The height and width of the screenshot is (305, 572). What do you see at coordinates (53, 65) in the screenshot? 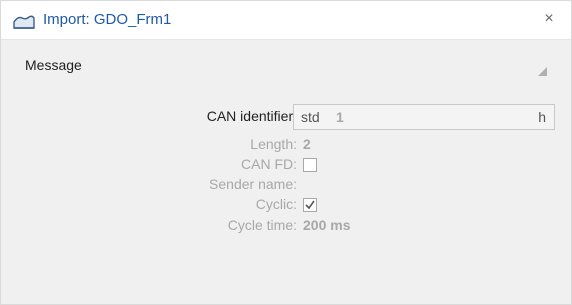
I see `section-title: Message` at bounding box center [53, 65].